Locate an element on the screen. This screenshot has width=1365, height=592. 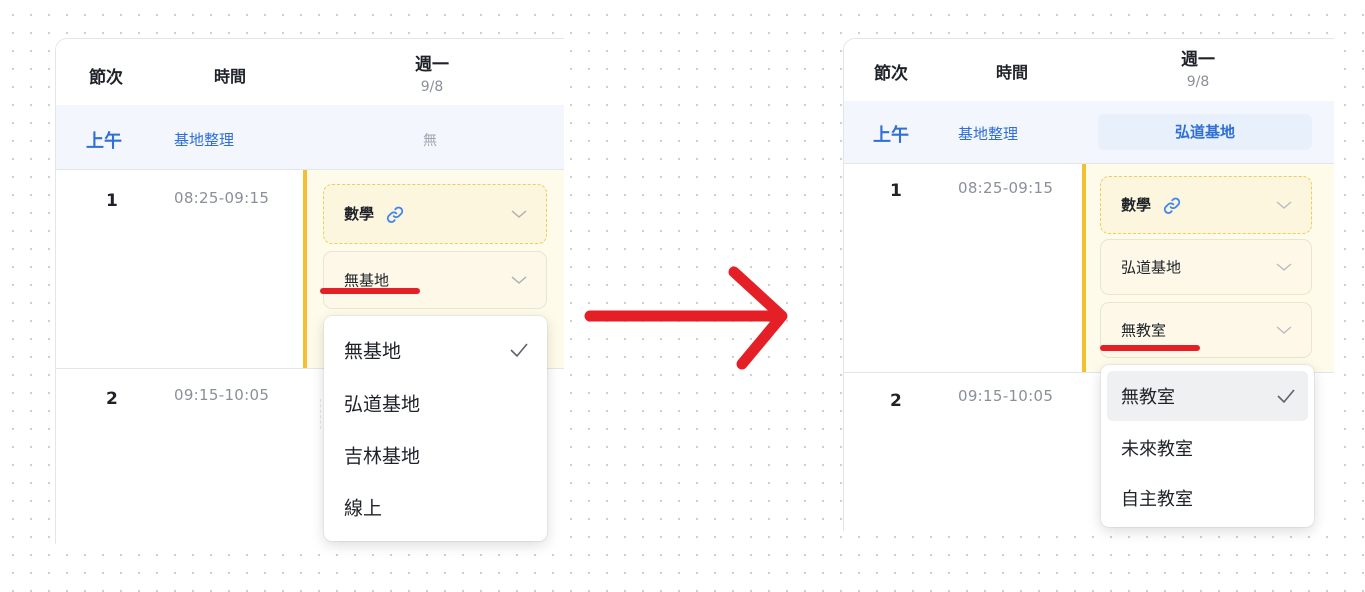
base-select: 無基地 is located at coordinates (435, 280).